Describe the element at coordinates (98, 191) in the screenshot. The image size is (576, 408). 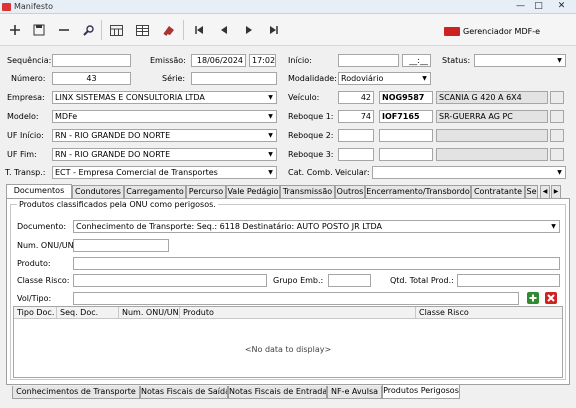
I see `tab-condutores: Condutores` at that location.